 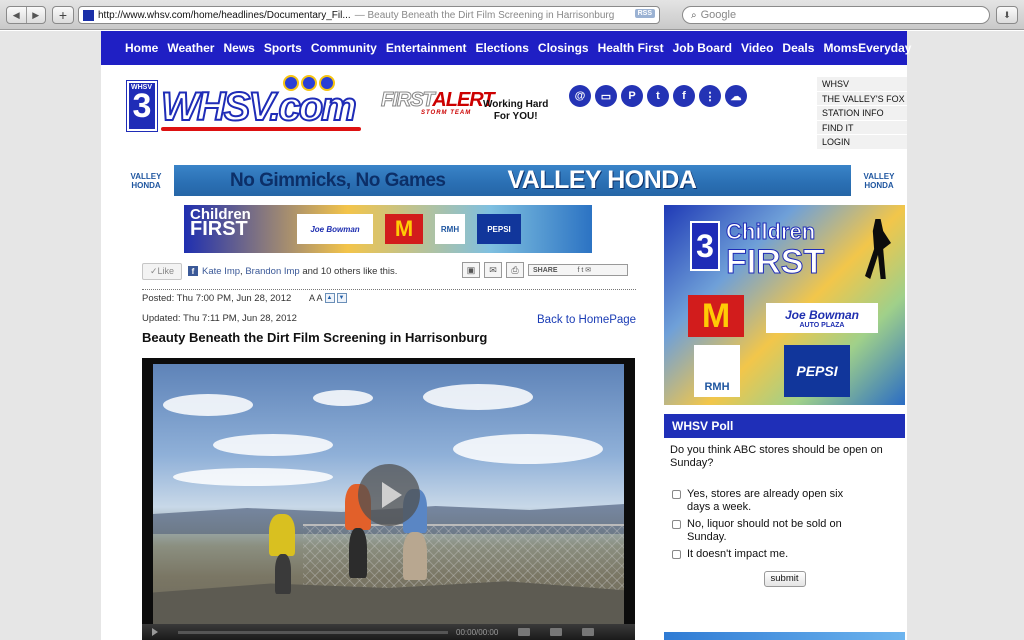 What do you see at coordinates (631, 48) in the screenshot?
I see `nav-item-health-first: Health First` at bounding box center [631, 48].